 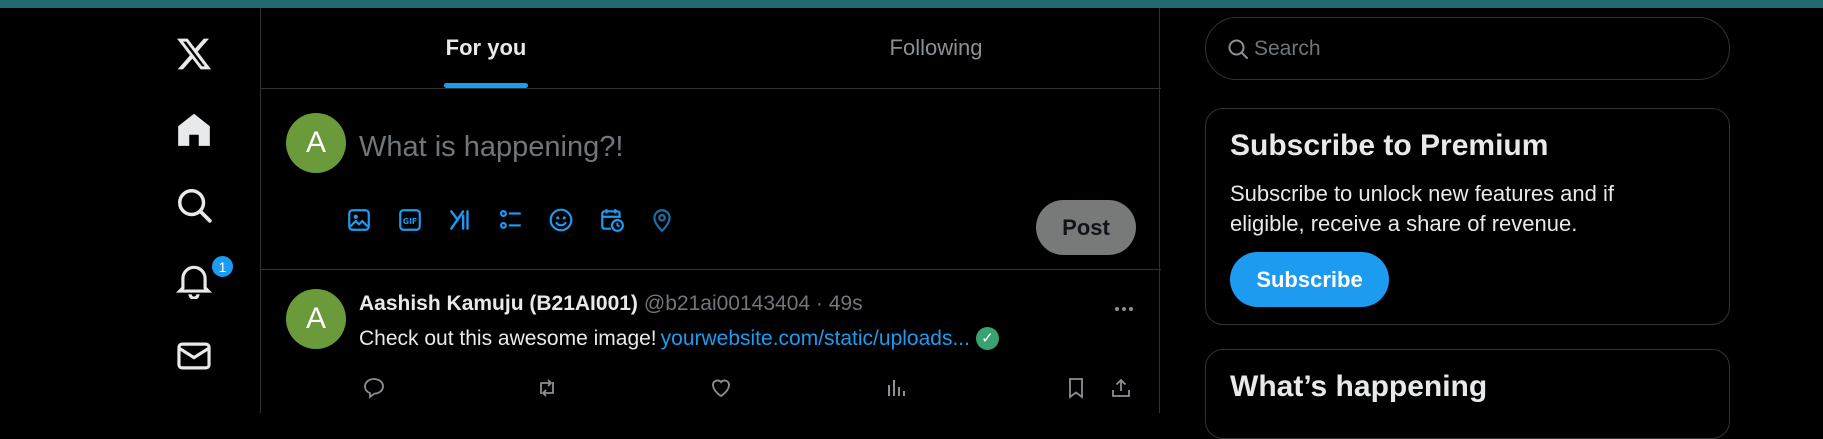 I want to click on x-logo-glyph, so click(x=194, y=54).